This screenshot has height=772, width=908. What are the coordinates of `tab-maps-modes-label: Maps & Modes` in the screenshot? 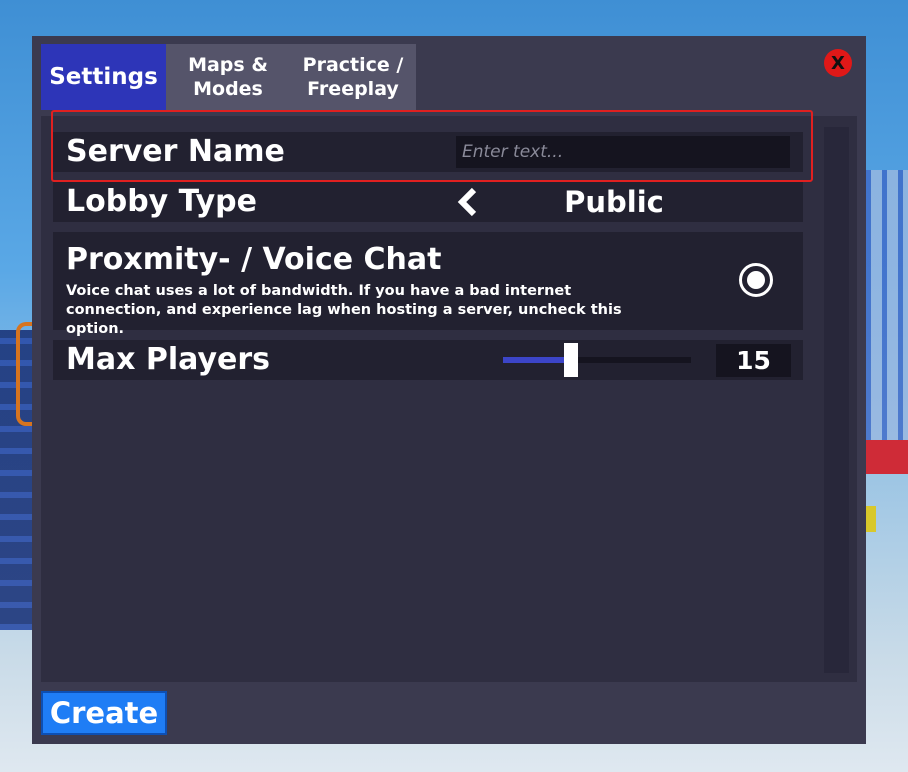 It's located at (228, 77).